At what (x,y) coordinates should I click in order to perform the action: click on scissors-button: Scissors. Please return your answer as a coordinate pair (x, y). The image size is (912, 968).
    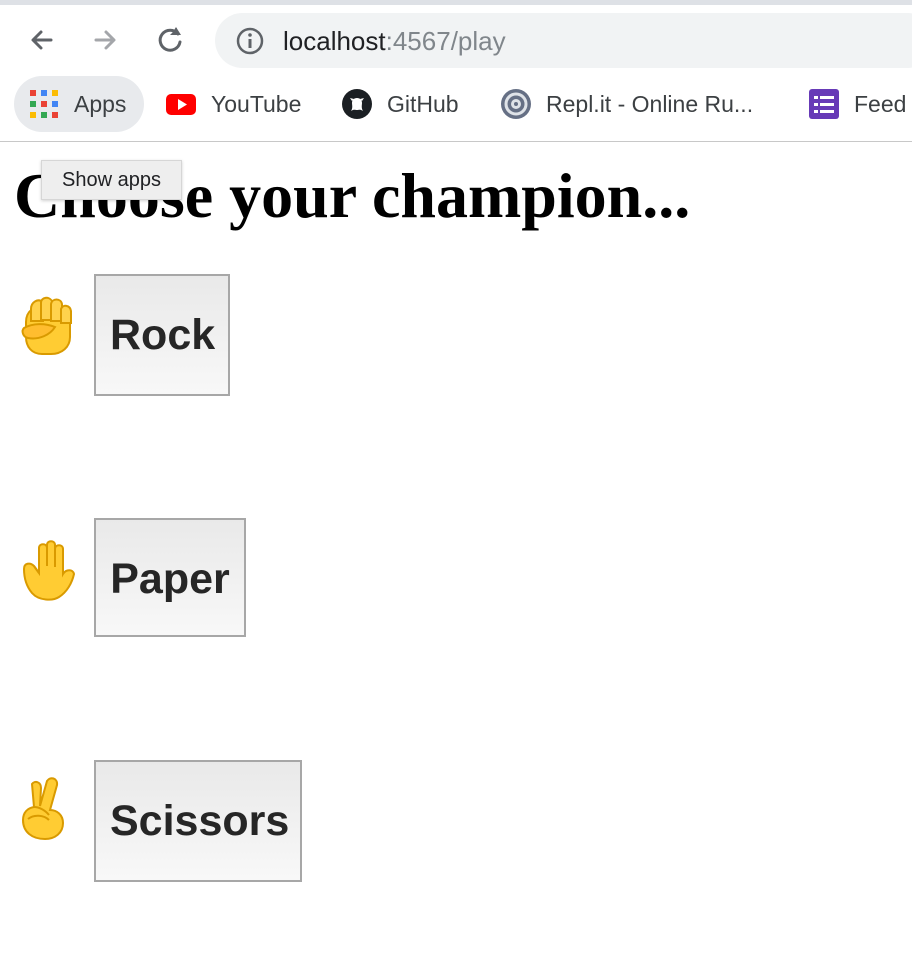
    Looking at the image, I should click on (198, 821).